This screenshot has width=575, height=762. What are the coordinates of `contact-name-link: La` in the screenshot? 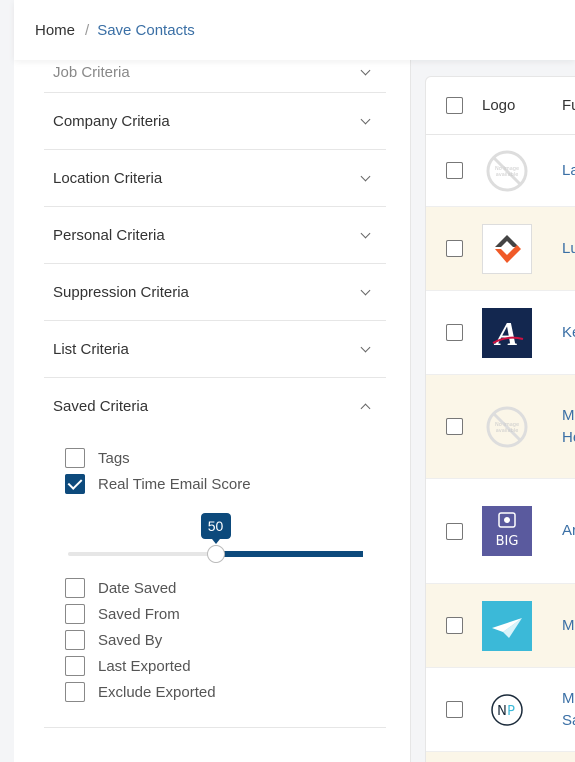 It's located at (568, 171).